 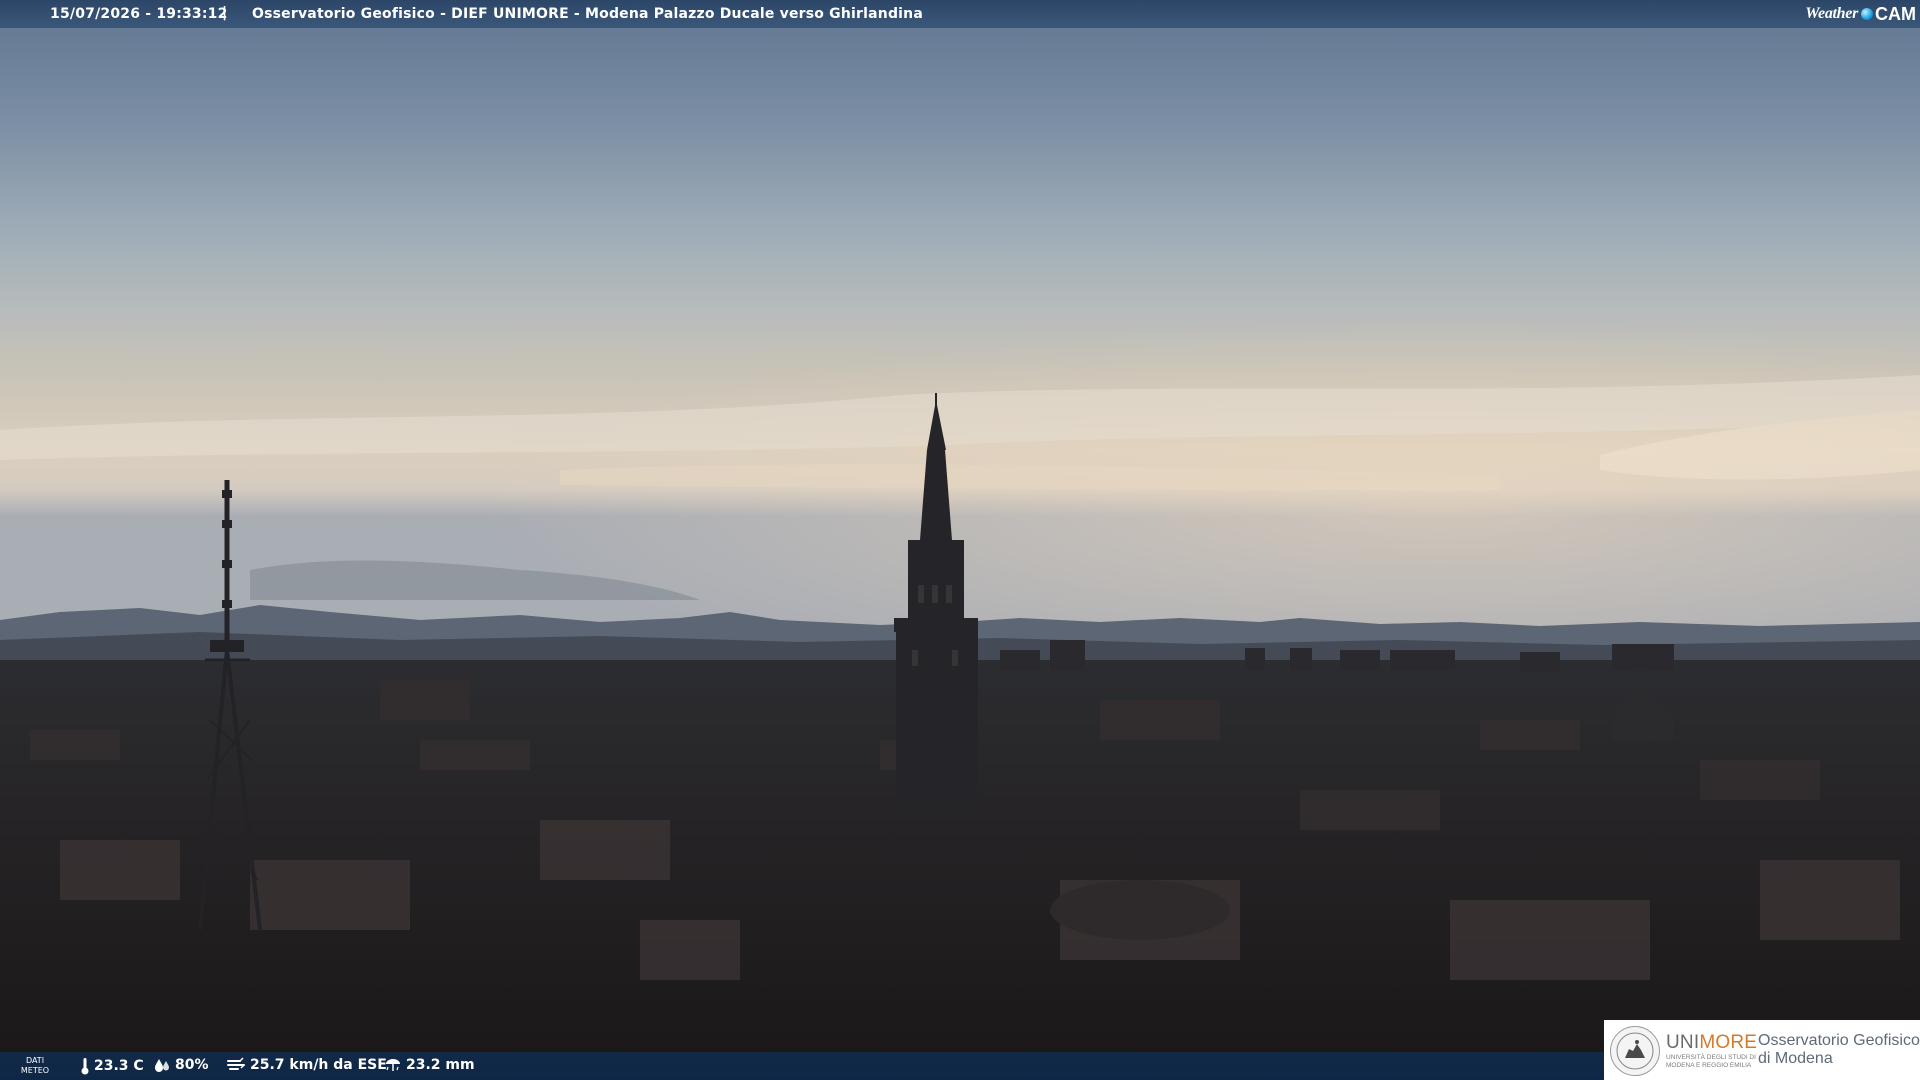 What do you see at coordinates (192, 1065) in the screenshot?
I see `humidity-value: 80%` at bounding box center [192, 1065].